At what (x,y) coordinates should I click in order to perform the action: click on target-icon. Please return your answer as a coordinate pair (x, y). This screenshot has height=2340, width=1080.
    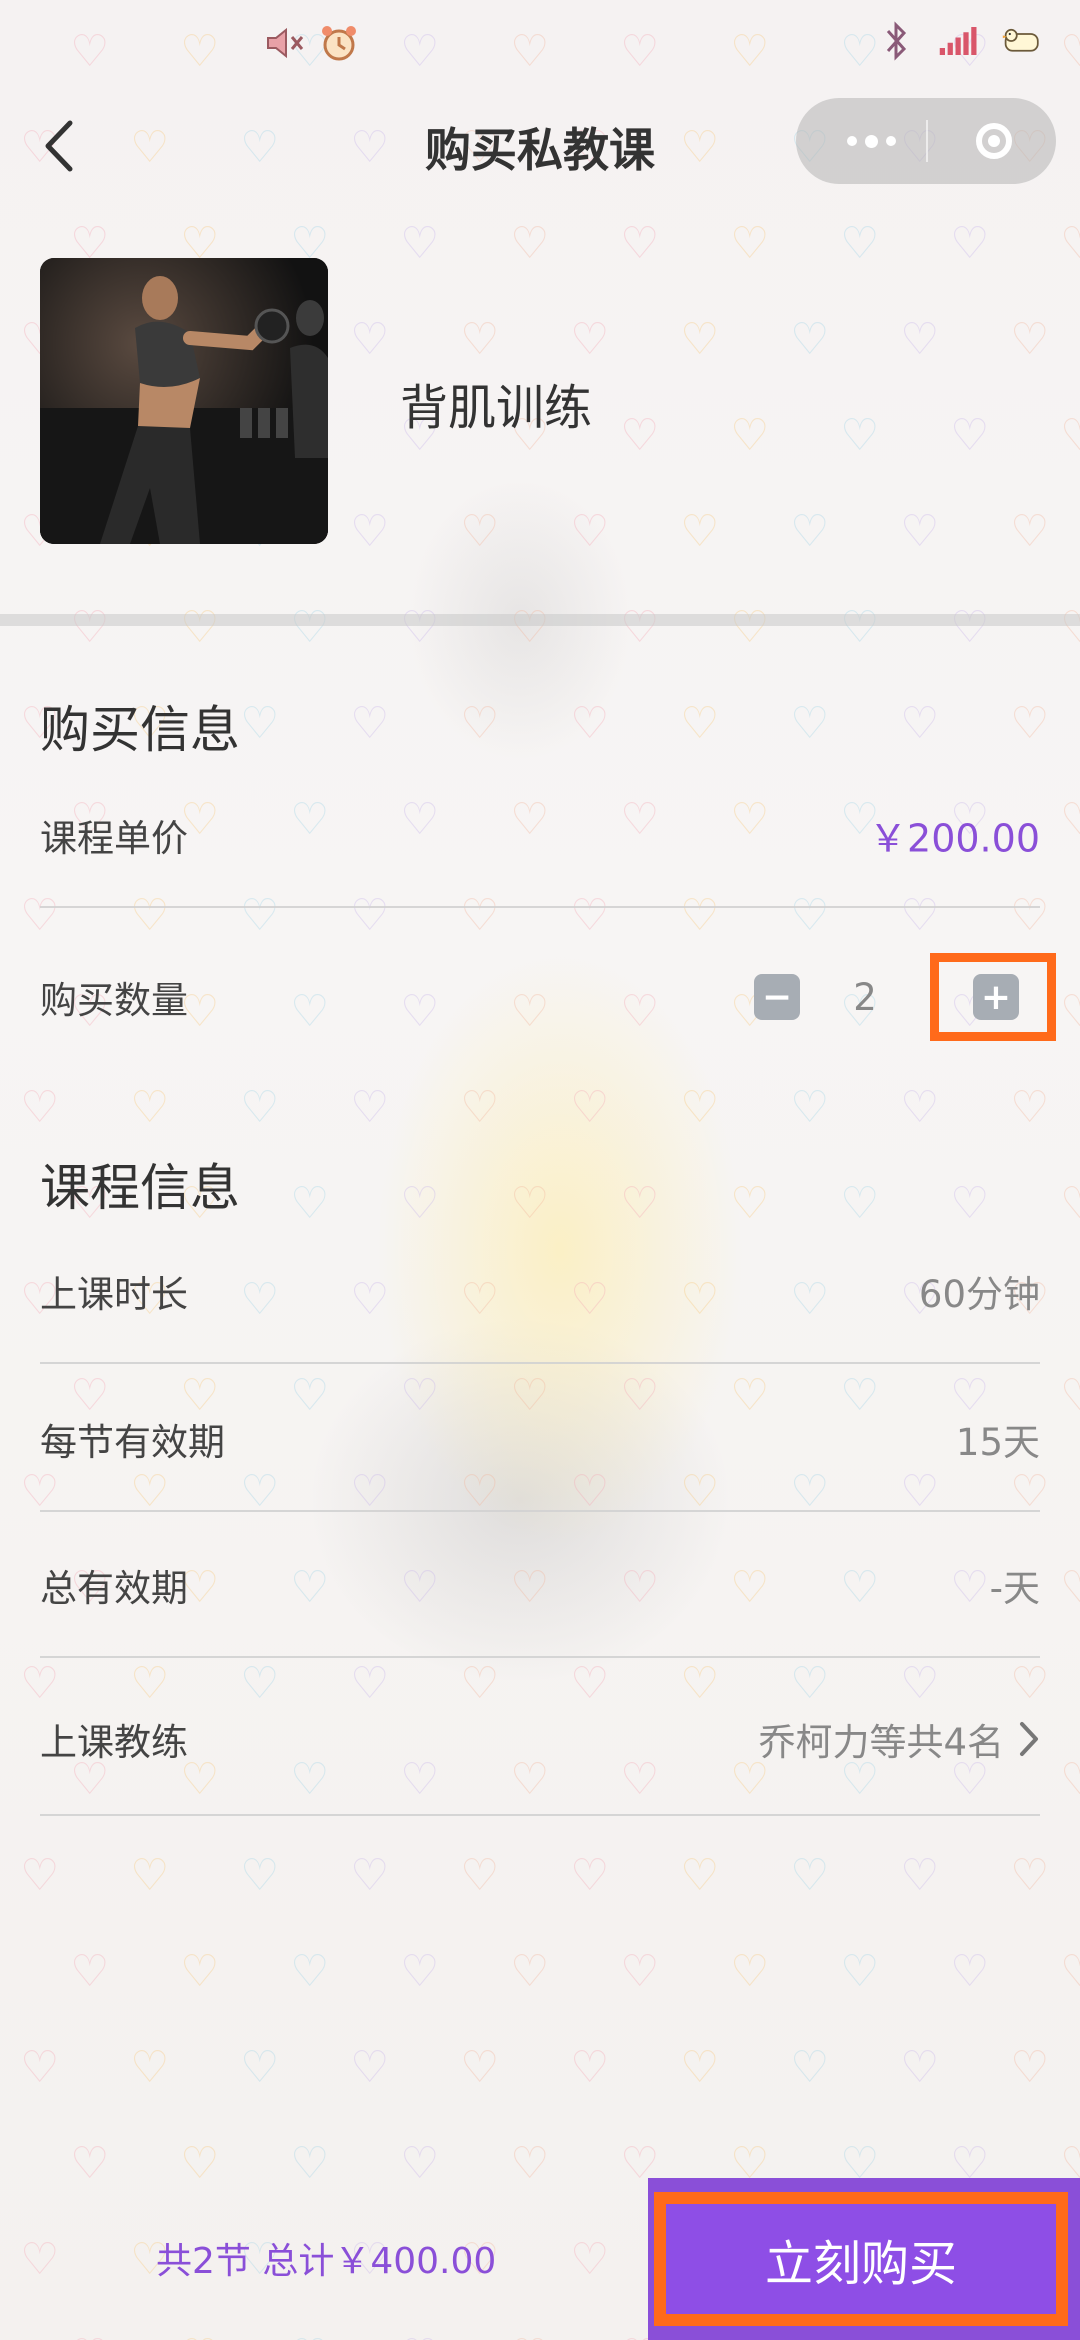
    Looking at the image, I should click on (994, 141).